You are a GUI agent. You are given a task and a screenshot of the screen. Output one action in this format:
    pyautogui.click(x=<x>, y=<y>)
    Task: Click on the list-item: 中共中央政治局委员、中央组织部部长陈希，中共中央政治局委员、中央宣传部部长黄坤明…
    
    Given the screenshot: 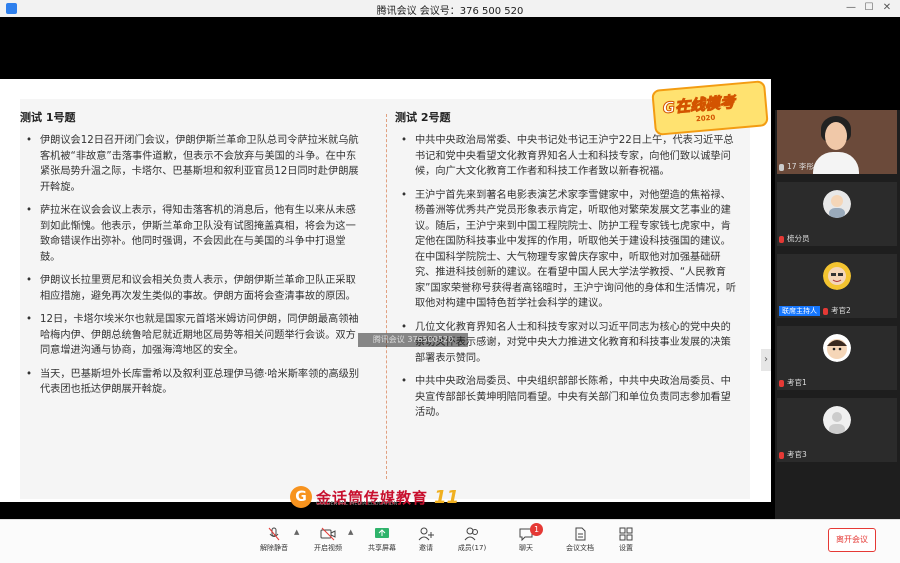 What is the action you would take?
    pyautogui.click(x=572, y=397)
    